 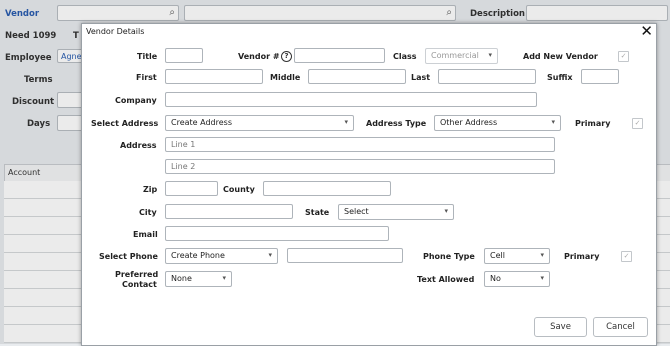 What do you see at coordinates (560, 77) in the screenshot?
I see `suffix-label: Suffix` at bounding box center [560, 77].